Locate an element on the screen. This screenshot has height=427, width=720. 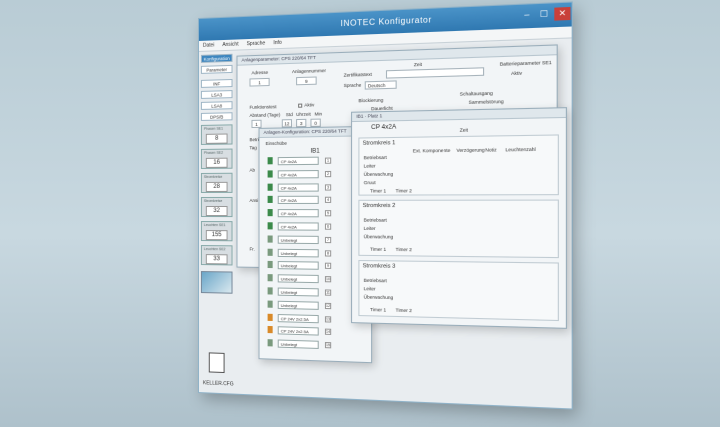
min-label: Min is located at coordinates (318, 114).